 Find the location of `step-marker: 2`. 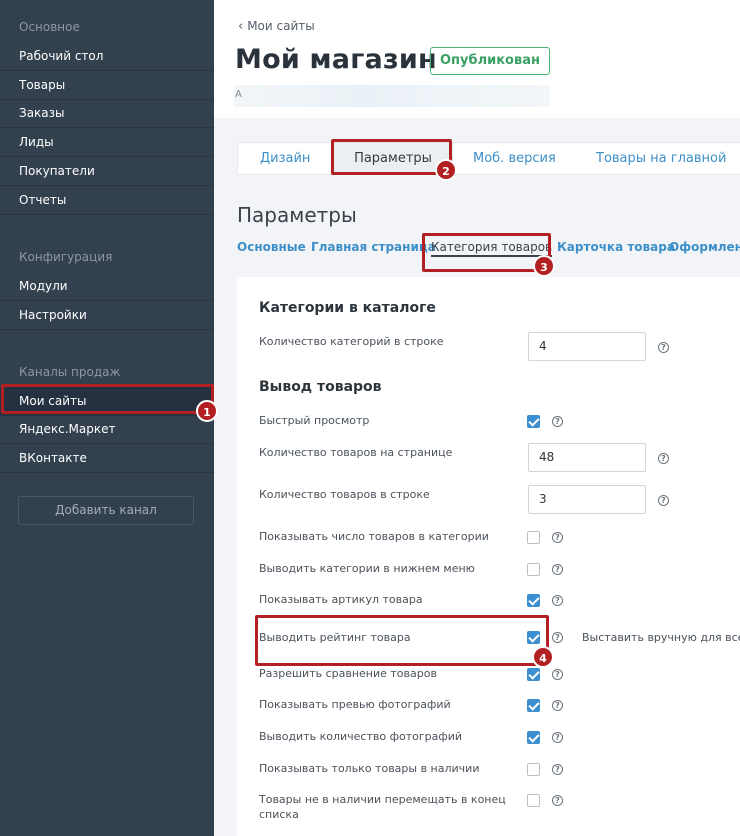

step-marker: 2 is located at coordinates (446, 170).